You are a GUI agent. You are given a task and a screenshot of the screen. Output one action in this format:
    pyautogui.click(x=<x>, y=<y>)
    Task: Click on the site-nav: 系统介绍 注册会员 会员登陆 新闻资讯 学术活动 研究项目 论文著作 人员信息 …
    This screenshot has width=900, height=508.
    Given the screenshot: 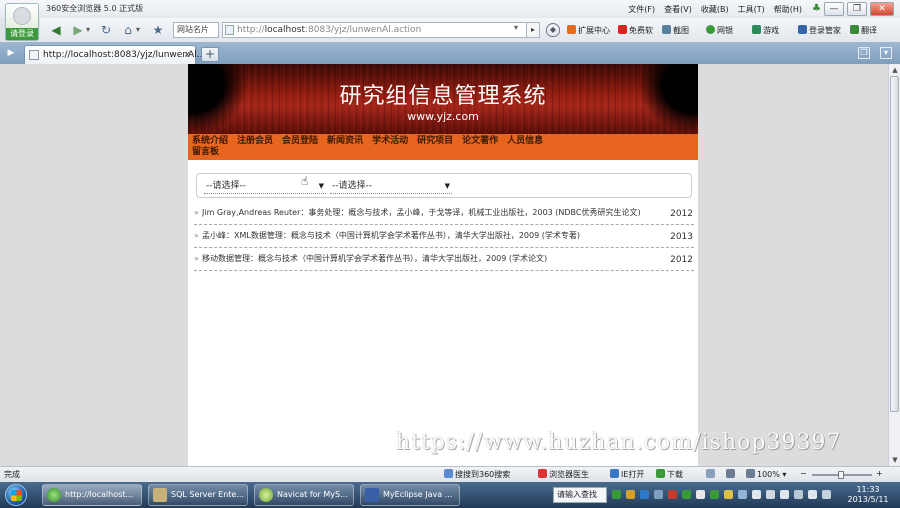 What is the action you would take?
    pyautogui.click(x=443, y=147)
    